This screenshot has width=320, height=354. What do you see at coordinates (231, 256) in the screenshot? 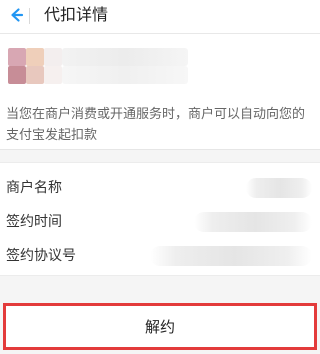
I see `agreement-number-value-blur` at bounding box center [231, 256].